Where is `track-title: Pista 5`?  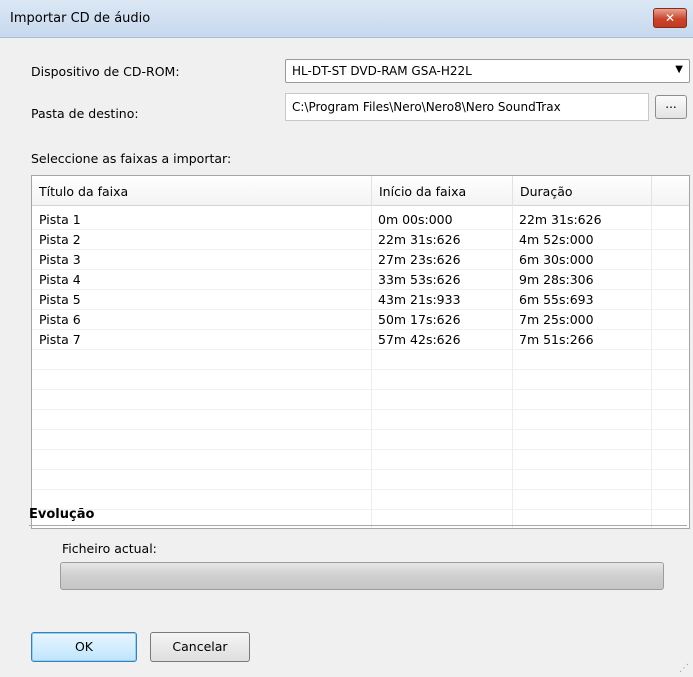
track-title: Pista 5 is located at coordinates (60, 299).